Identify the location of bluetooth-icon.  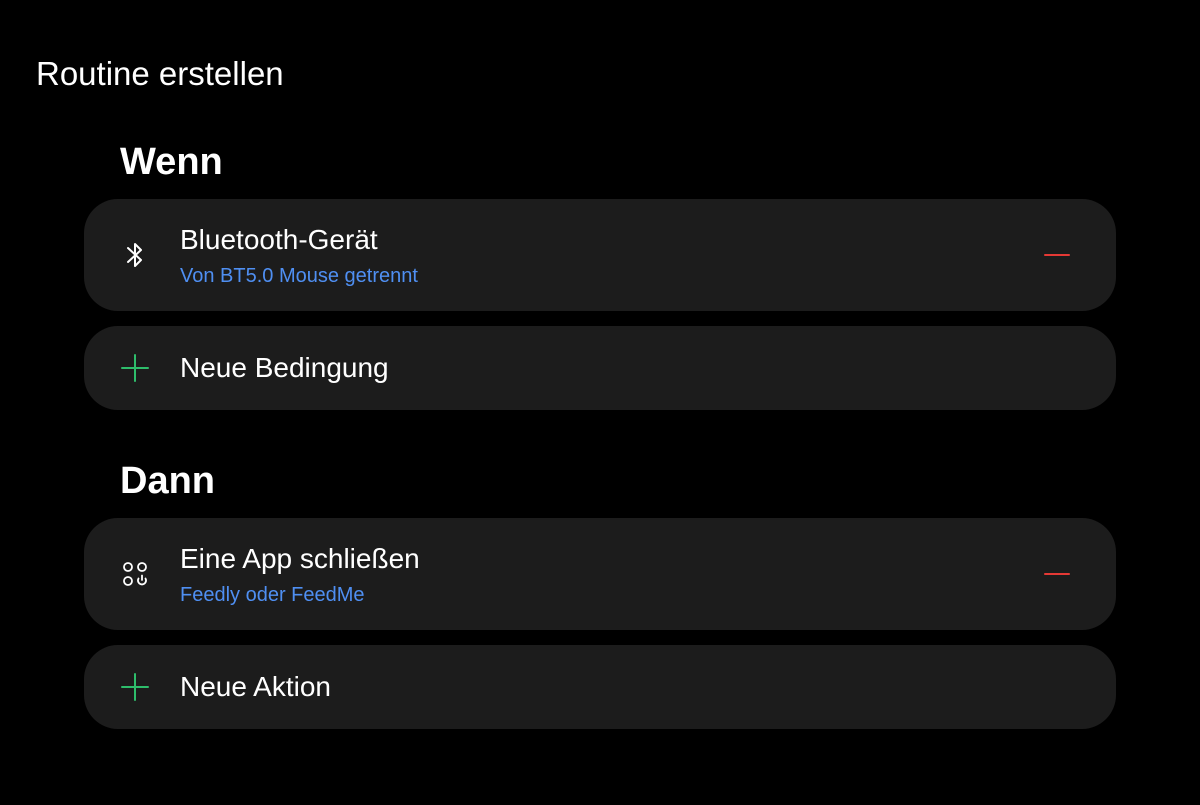
(135, 255).